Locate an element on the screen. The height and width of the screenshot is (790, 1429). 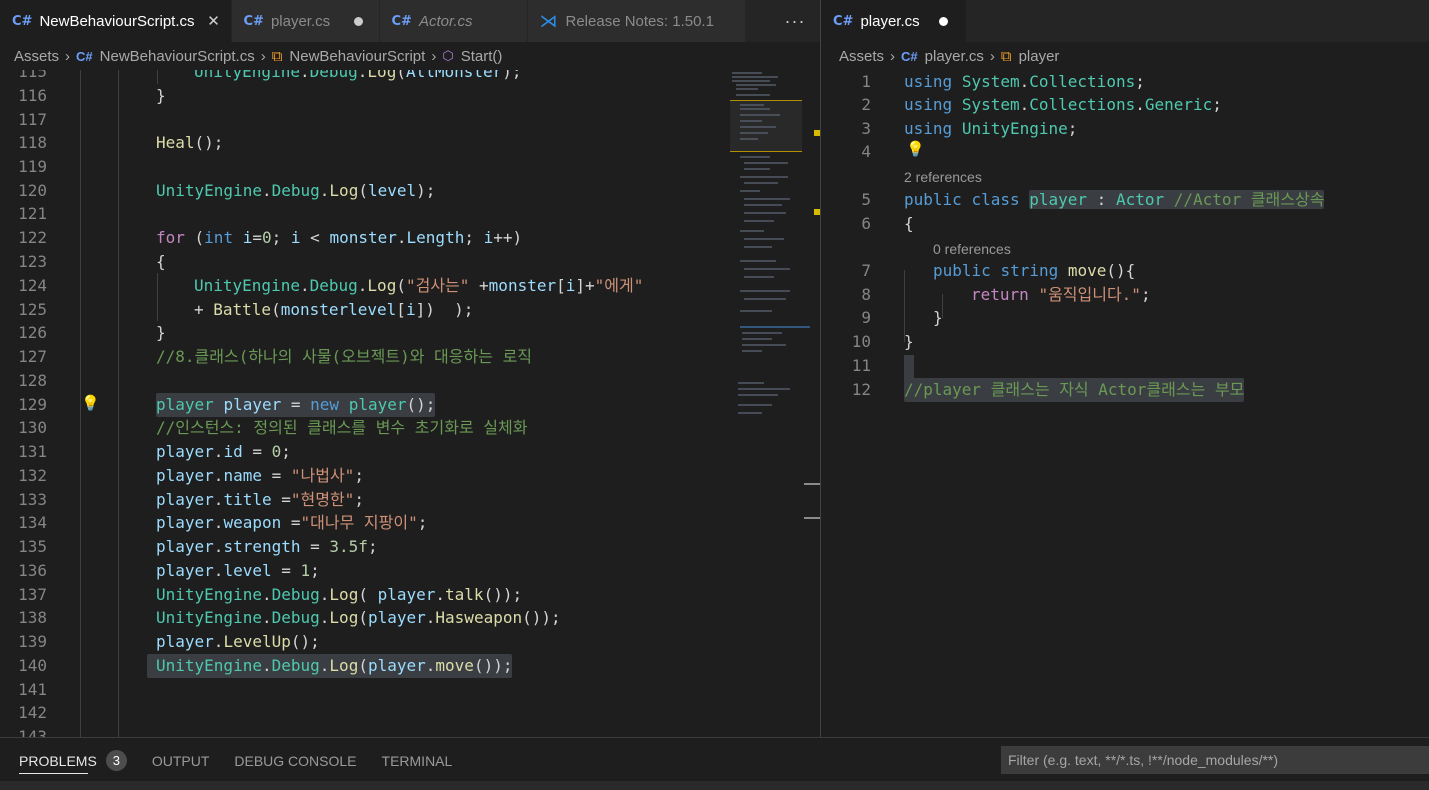
code-line: 118 Heal(); is located at coordinates (121, 142).